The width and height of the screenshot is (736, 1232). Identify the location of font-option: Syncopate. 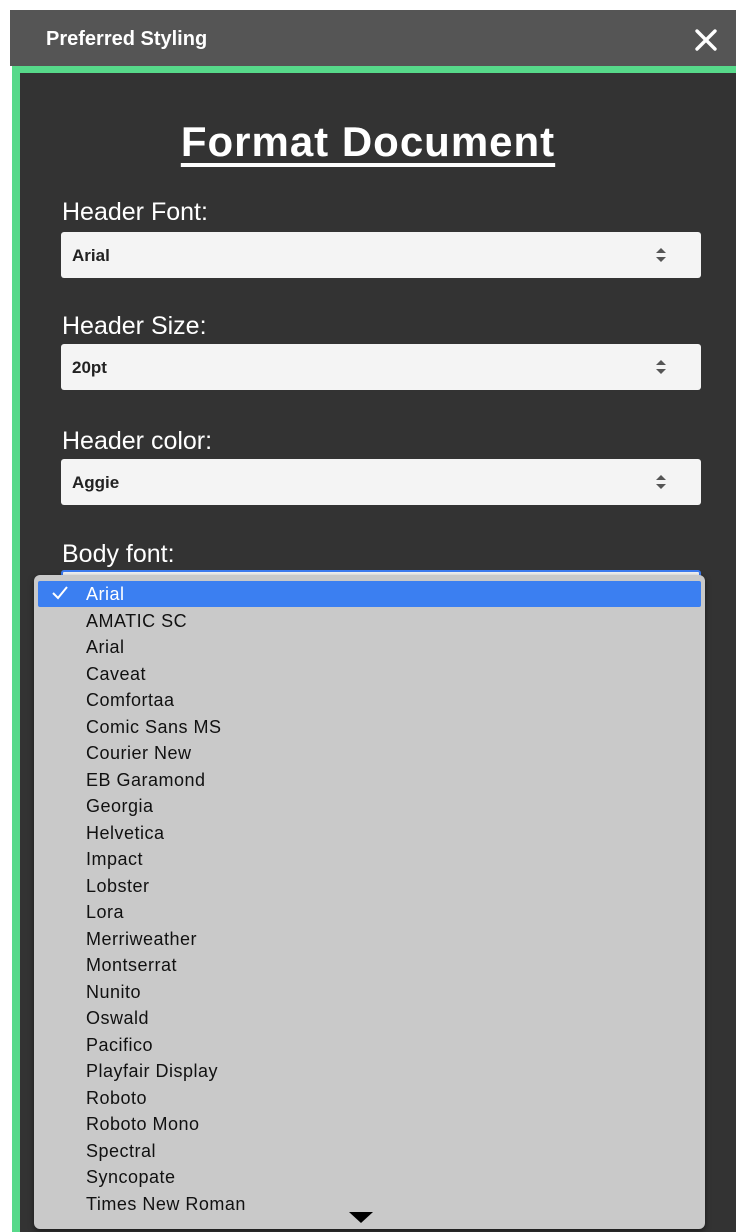
(369, 1177).